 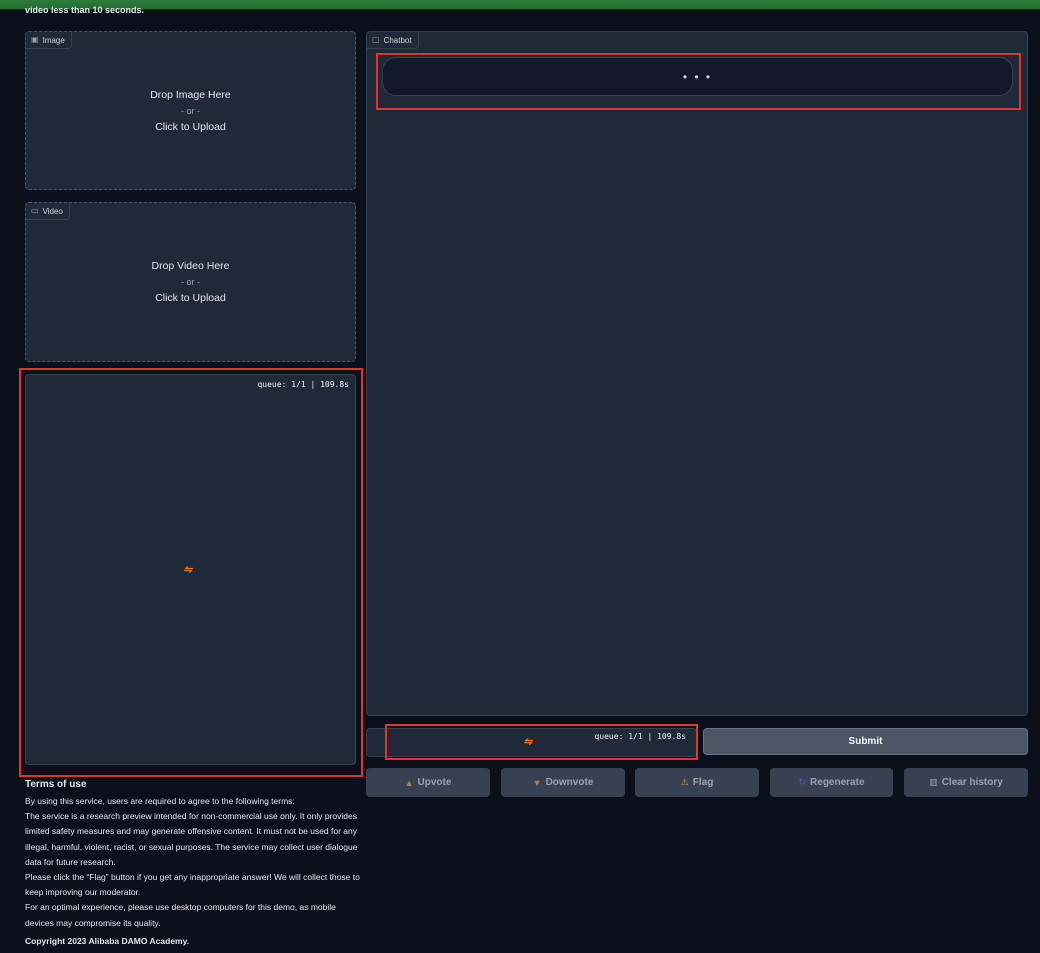 I want to click on chat-icon: ▢, so click(x=376, y=39).